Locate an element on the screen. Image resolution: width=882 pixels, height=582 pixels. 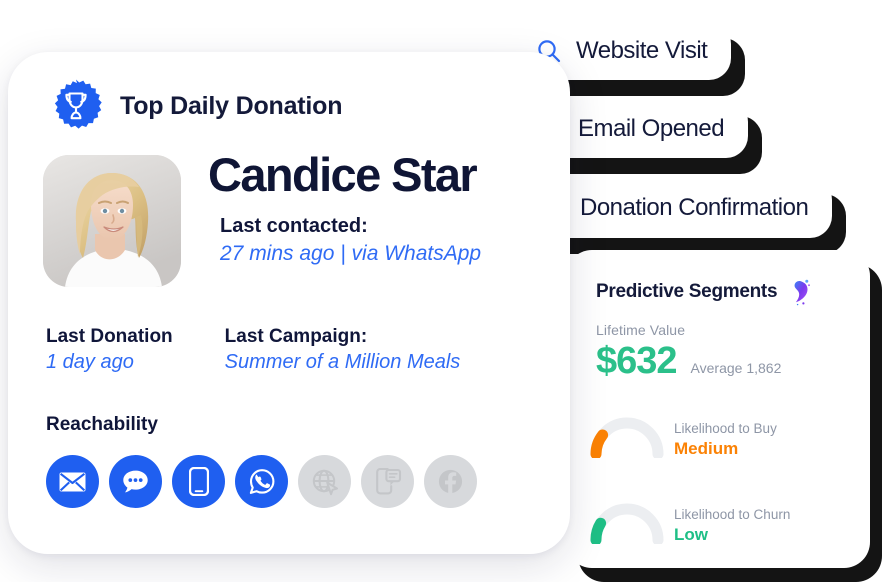
gauge-label: Likelihood to Churn is located at coordinates (732, 514).